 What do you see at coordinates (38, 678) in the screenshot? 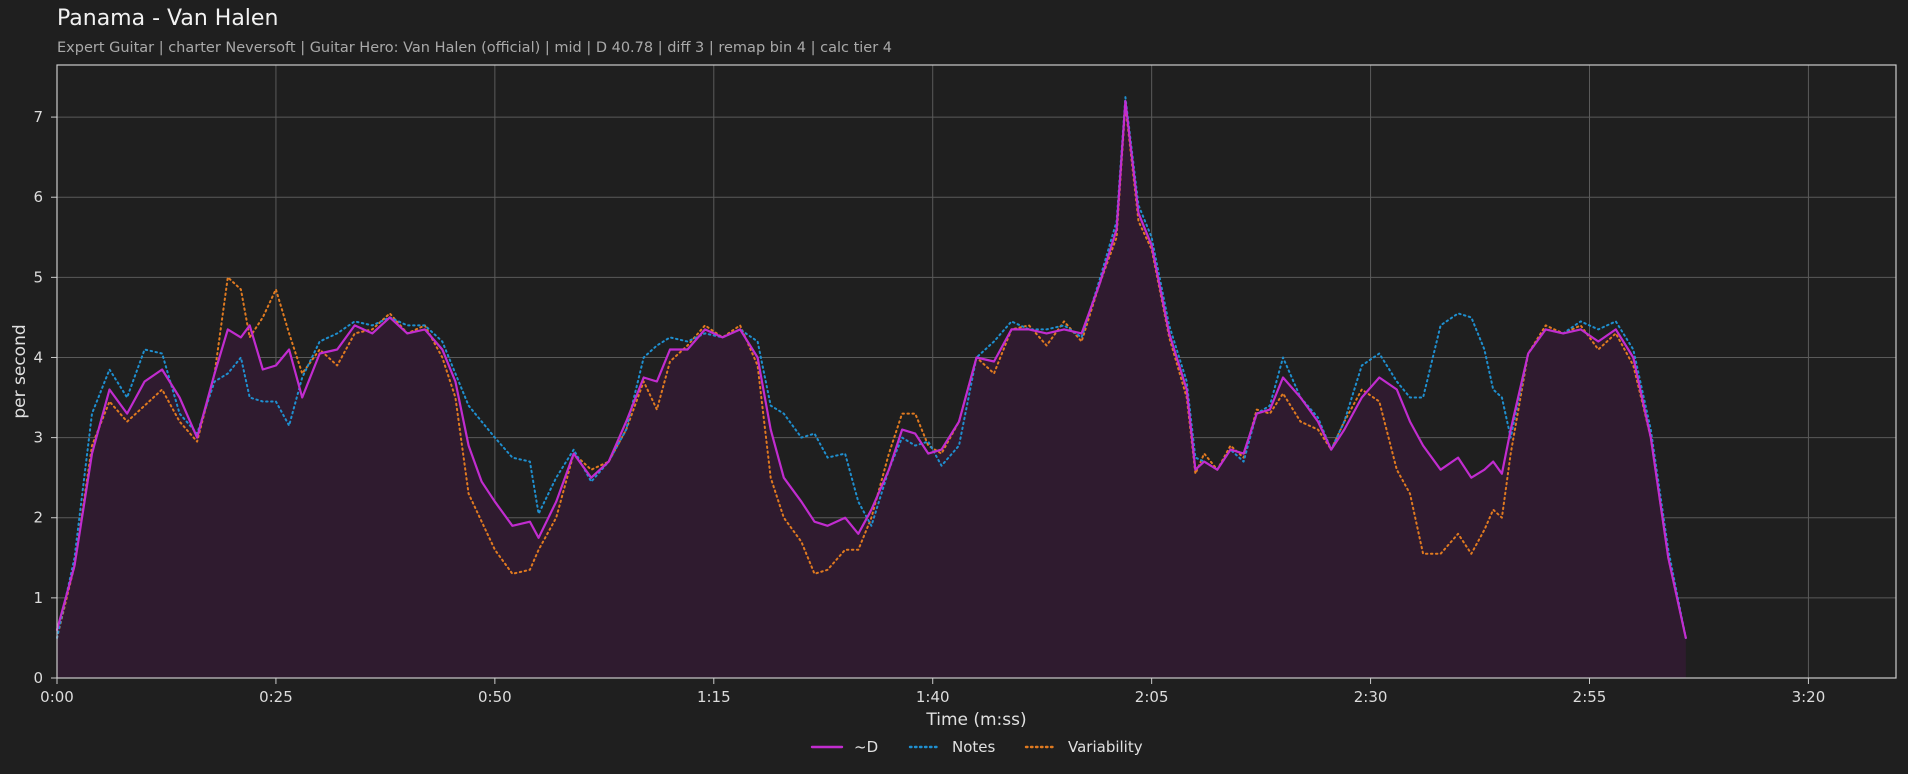
I see `y-tick-label: 0` at bounding box center [38, 678].